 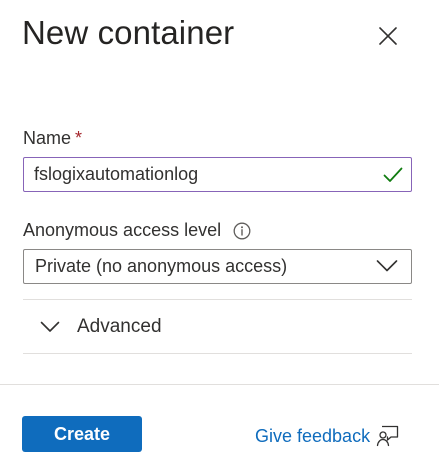 What do you see at coordinates (82, 434) in the screenshot?
I see `create-button: Create` at bounding box center [82, 434].